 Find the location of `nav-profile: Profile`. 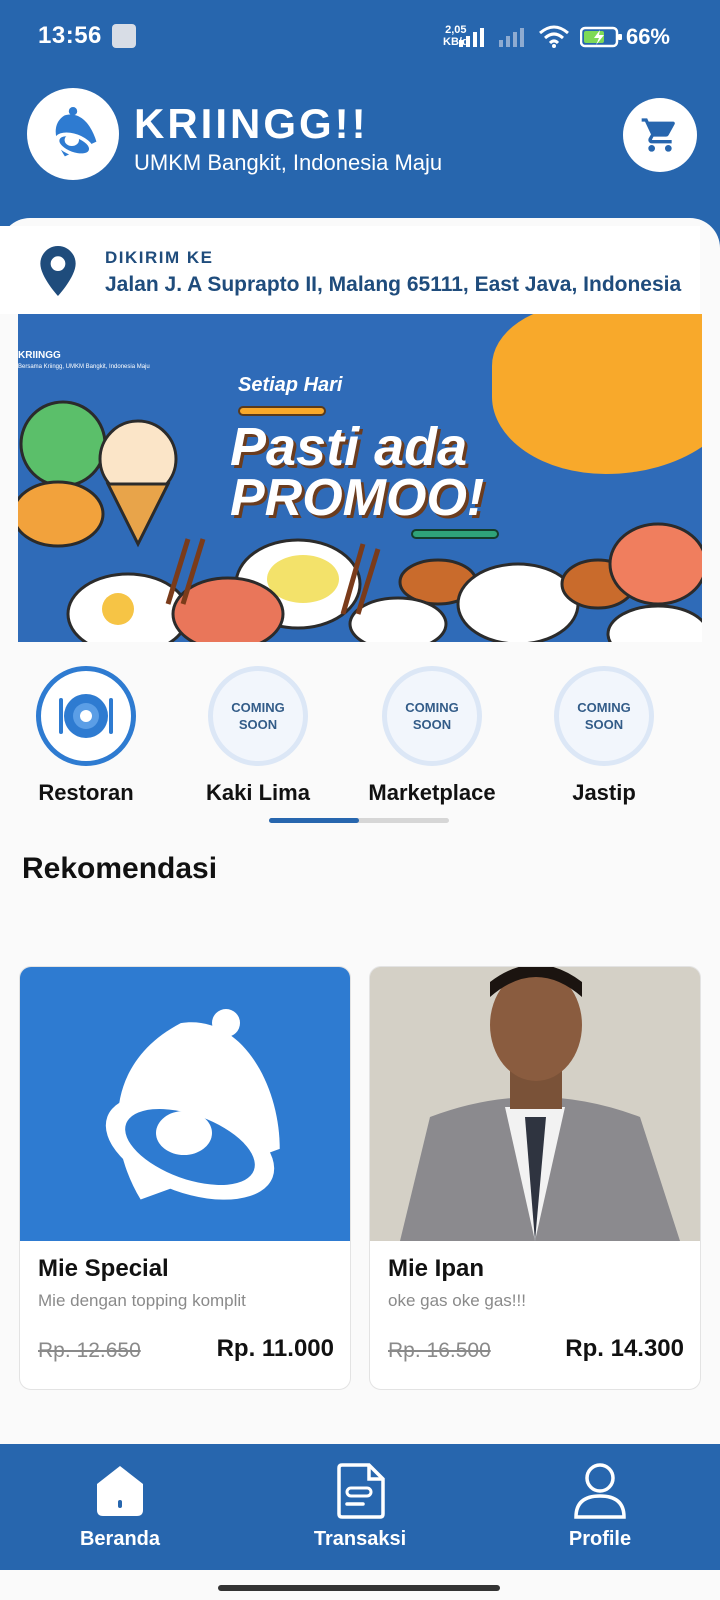

nav-profile: Profile is located at coordinates (600, 1507).